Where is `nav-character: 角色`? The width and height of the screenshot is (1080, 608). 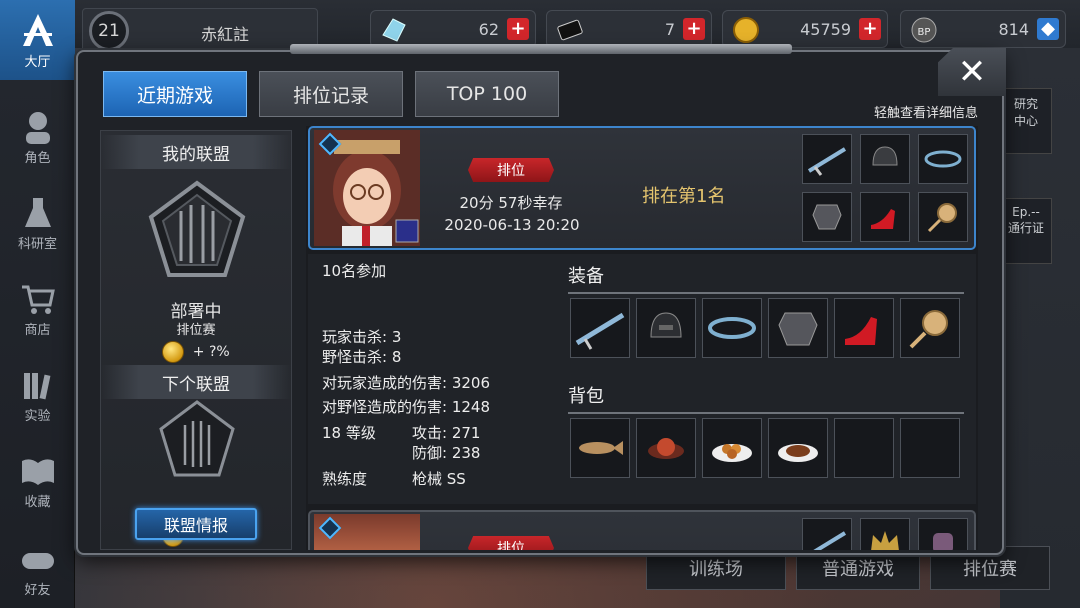
nav-character: 角色 is located at coordinates (37, 136).